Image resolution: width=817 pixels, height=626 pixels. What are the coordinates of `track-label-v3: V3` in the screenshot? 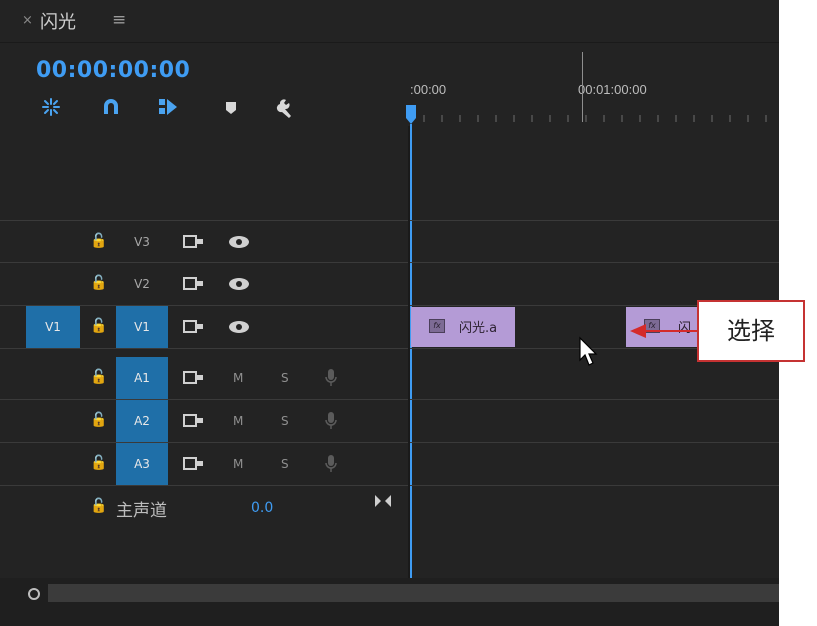 It's located at (142, 242).